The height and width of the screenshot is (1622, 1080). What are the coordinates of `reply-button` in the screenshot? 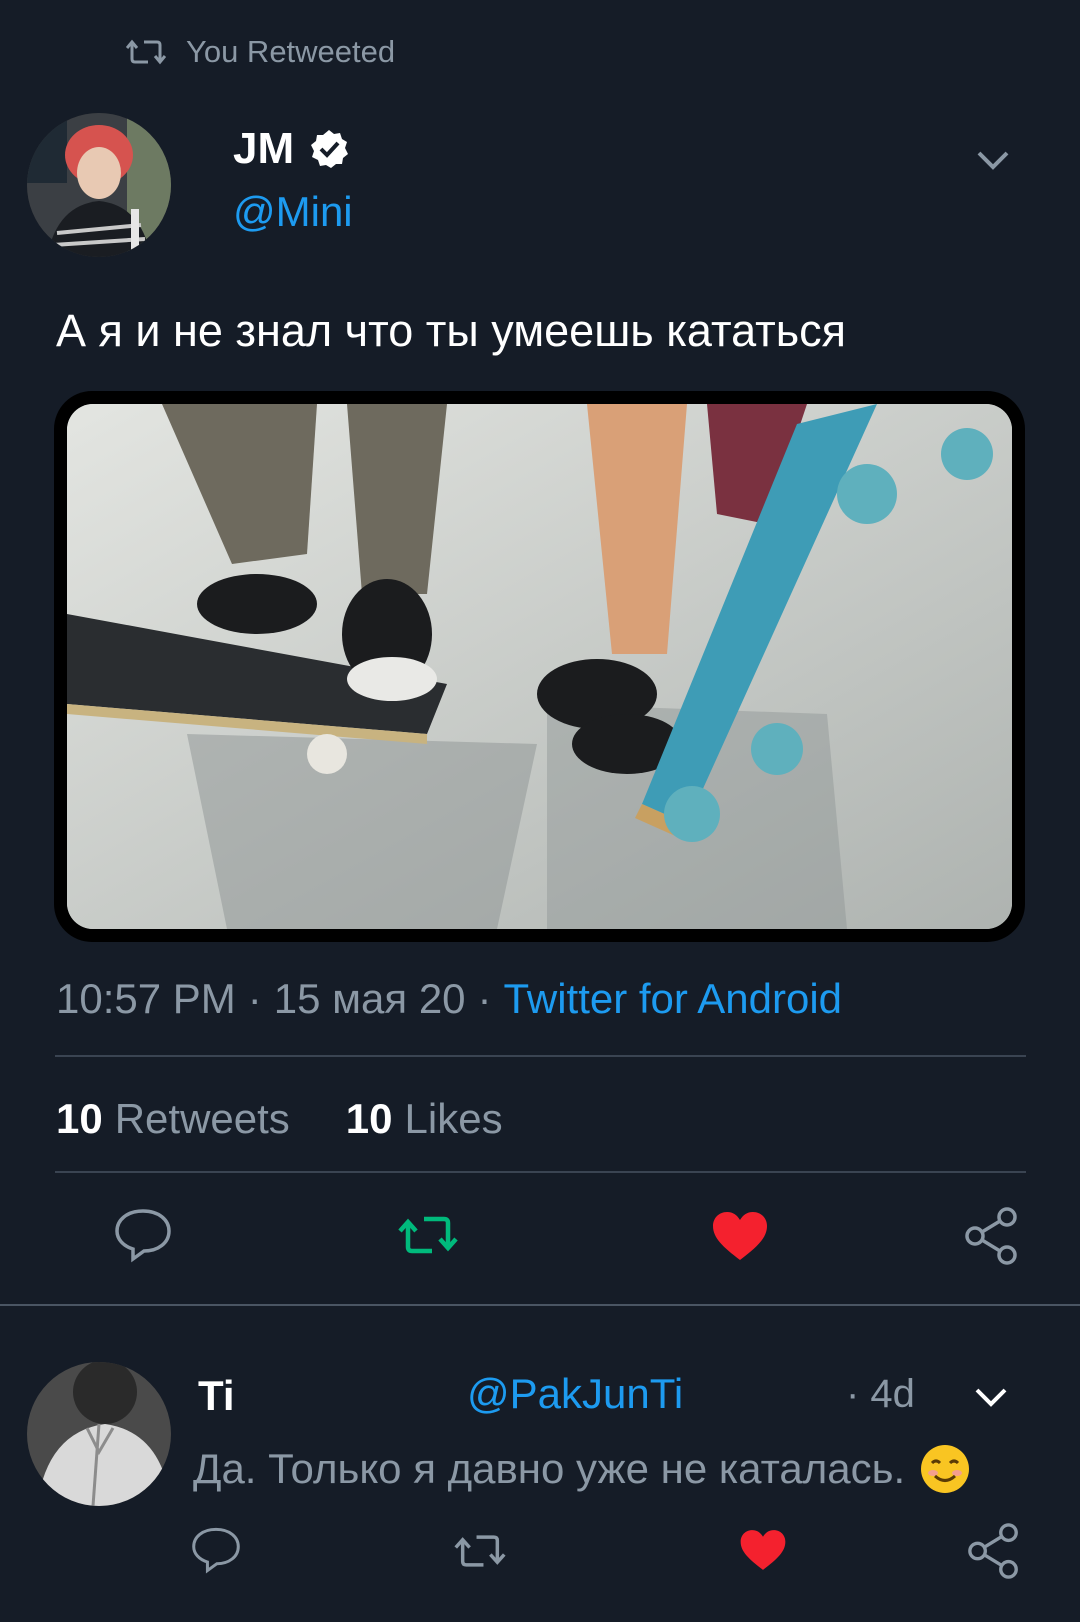 It's located at (143, 1235).